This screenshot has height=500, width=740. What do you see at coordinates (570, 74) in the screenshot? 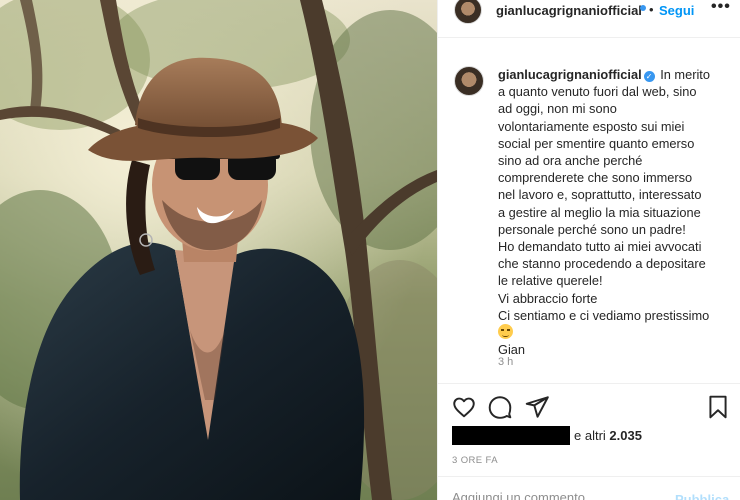
I see `caption-username: gianlucagrignaniofficial` at bounding box center [570, 74].